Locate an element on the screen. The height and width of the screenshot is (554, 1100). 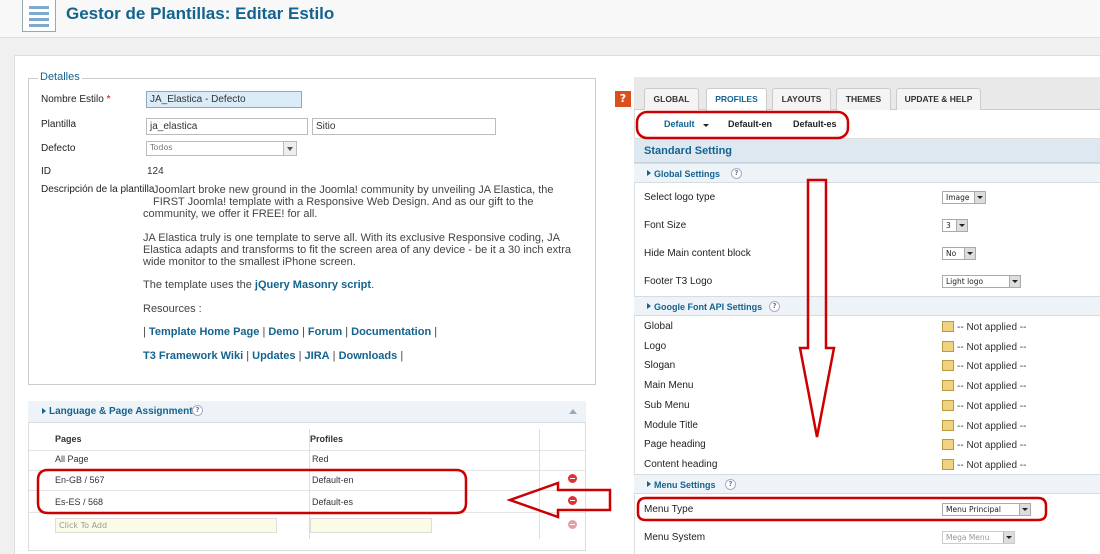
template-input: ja_elastica is located at coordinates (227, 126).